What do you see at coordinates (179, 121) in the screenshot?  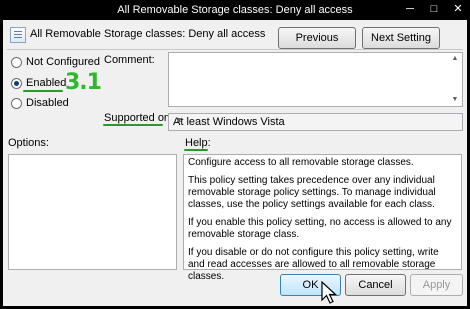 I see `supported-scroll-down-icon: ▼` at bounding box center [179, 121].